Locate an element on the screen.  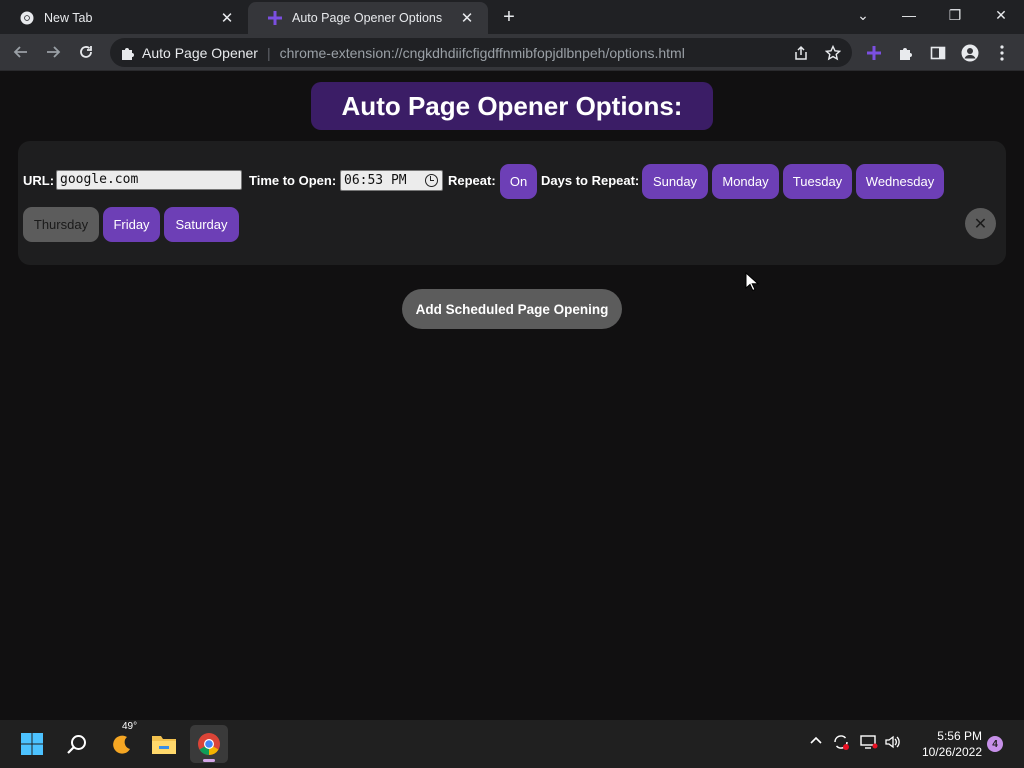
remove-schedule-button: ✕ is located at coordinates (980, 223).